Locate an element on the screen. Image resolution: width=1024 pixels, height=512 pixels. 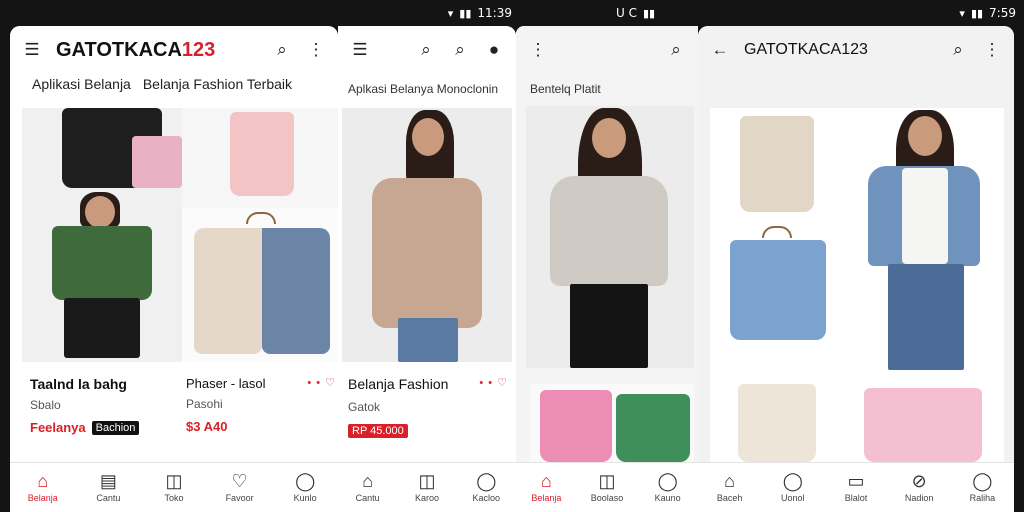
status-mid-label: U C is located at coordinates (626, 13).